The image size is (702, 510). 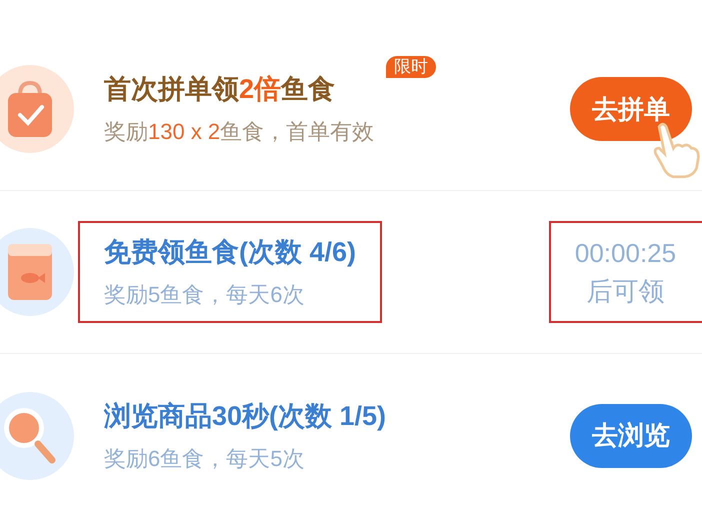 What do you see at coordinates (625, 291) in the screenshot?
I see `countdown-label: 后可领` at bounding box center [625, 291].